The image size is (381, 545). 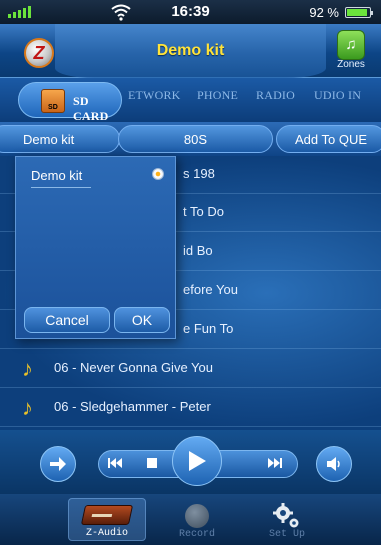 I want to click on arrow-right-icon, so click(x=58, y=464).